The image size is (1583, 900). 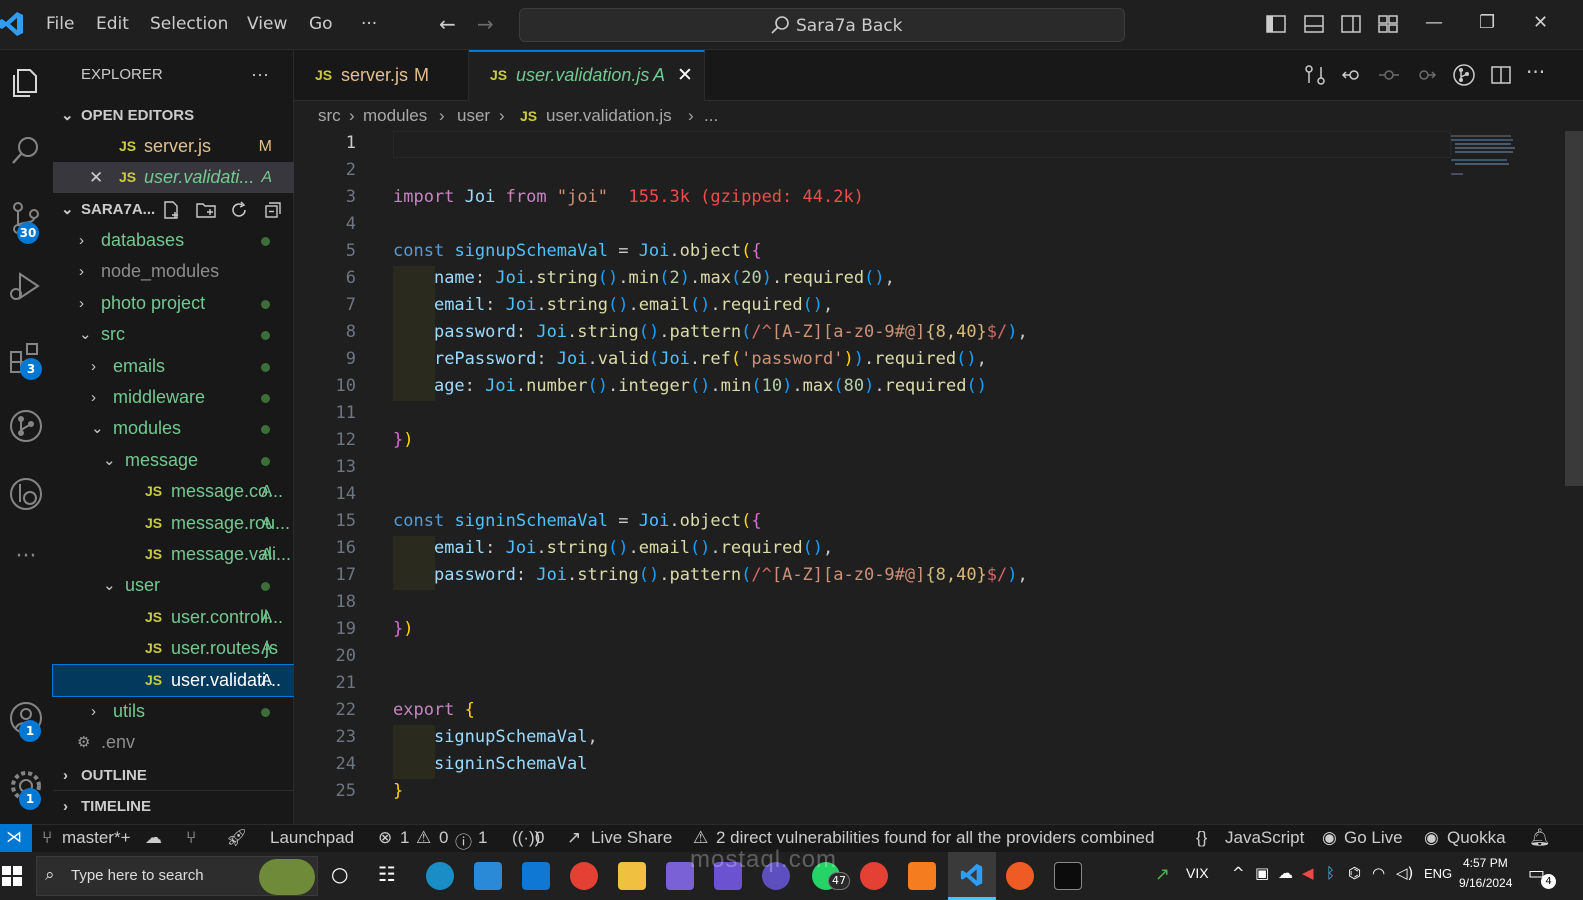 What do you see at coordinates (339, 874) in the screenshot?
I see `task-view-icon: ○` at bounding box center [339, 874].